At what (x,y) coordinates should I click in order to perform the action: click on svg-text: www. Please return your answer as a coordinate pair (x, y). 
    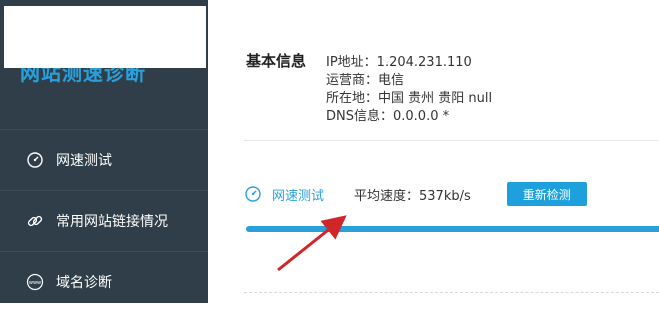
    Looking at the image, I should click on (35, 283).